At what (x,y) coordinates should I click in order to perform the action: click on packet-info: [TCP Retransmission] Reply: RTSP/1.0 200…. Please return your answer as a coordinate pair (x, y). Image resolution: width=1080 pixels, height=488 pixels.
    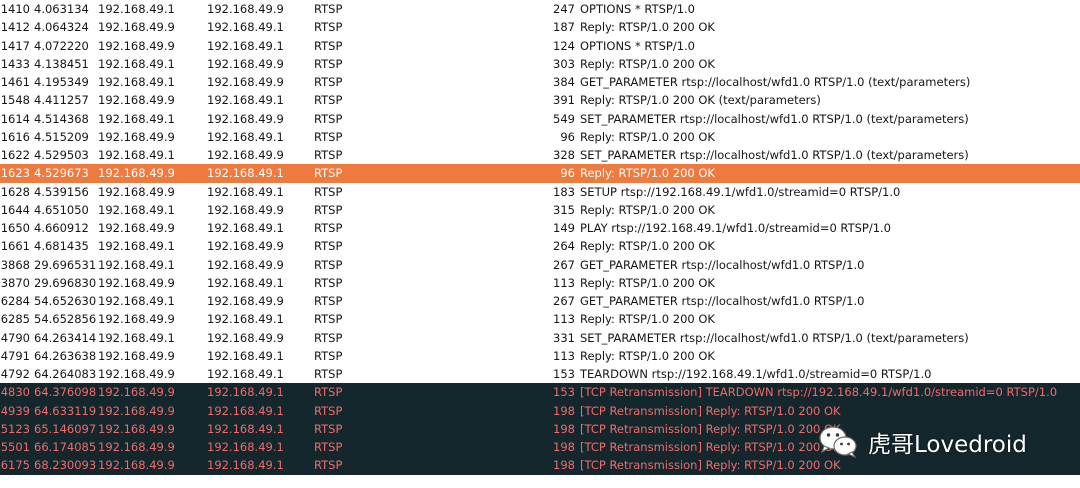
    Looking at the image, I should click on (710, 465).